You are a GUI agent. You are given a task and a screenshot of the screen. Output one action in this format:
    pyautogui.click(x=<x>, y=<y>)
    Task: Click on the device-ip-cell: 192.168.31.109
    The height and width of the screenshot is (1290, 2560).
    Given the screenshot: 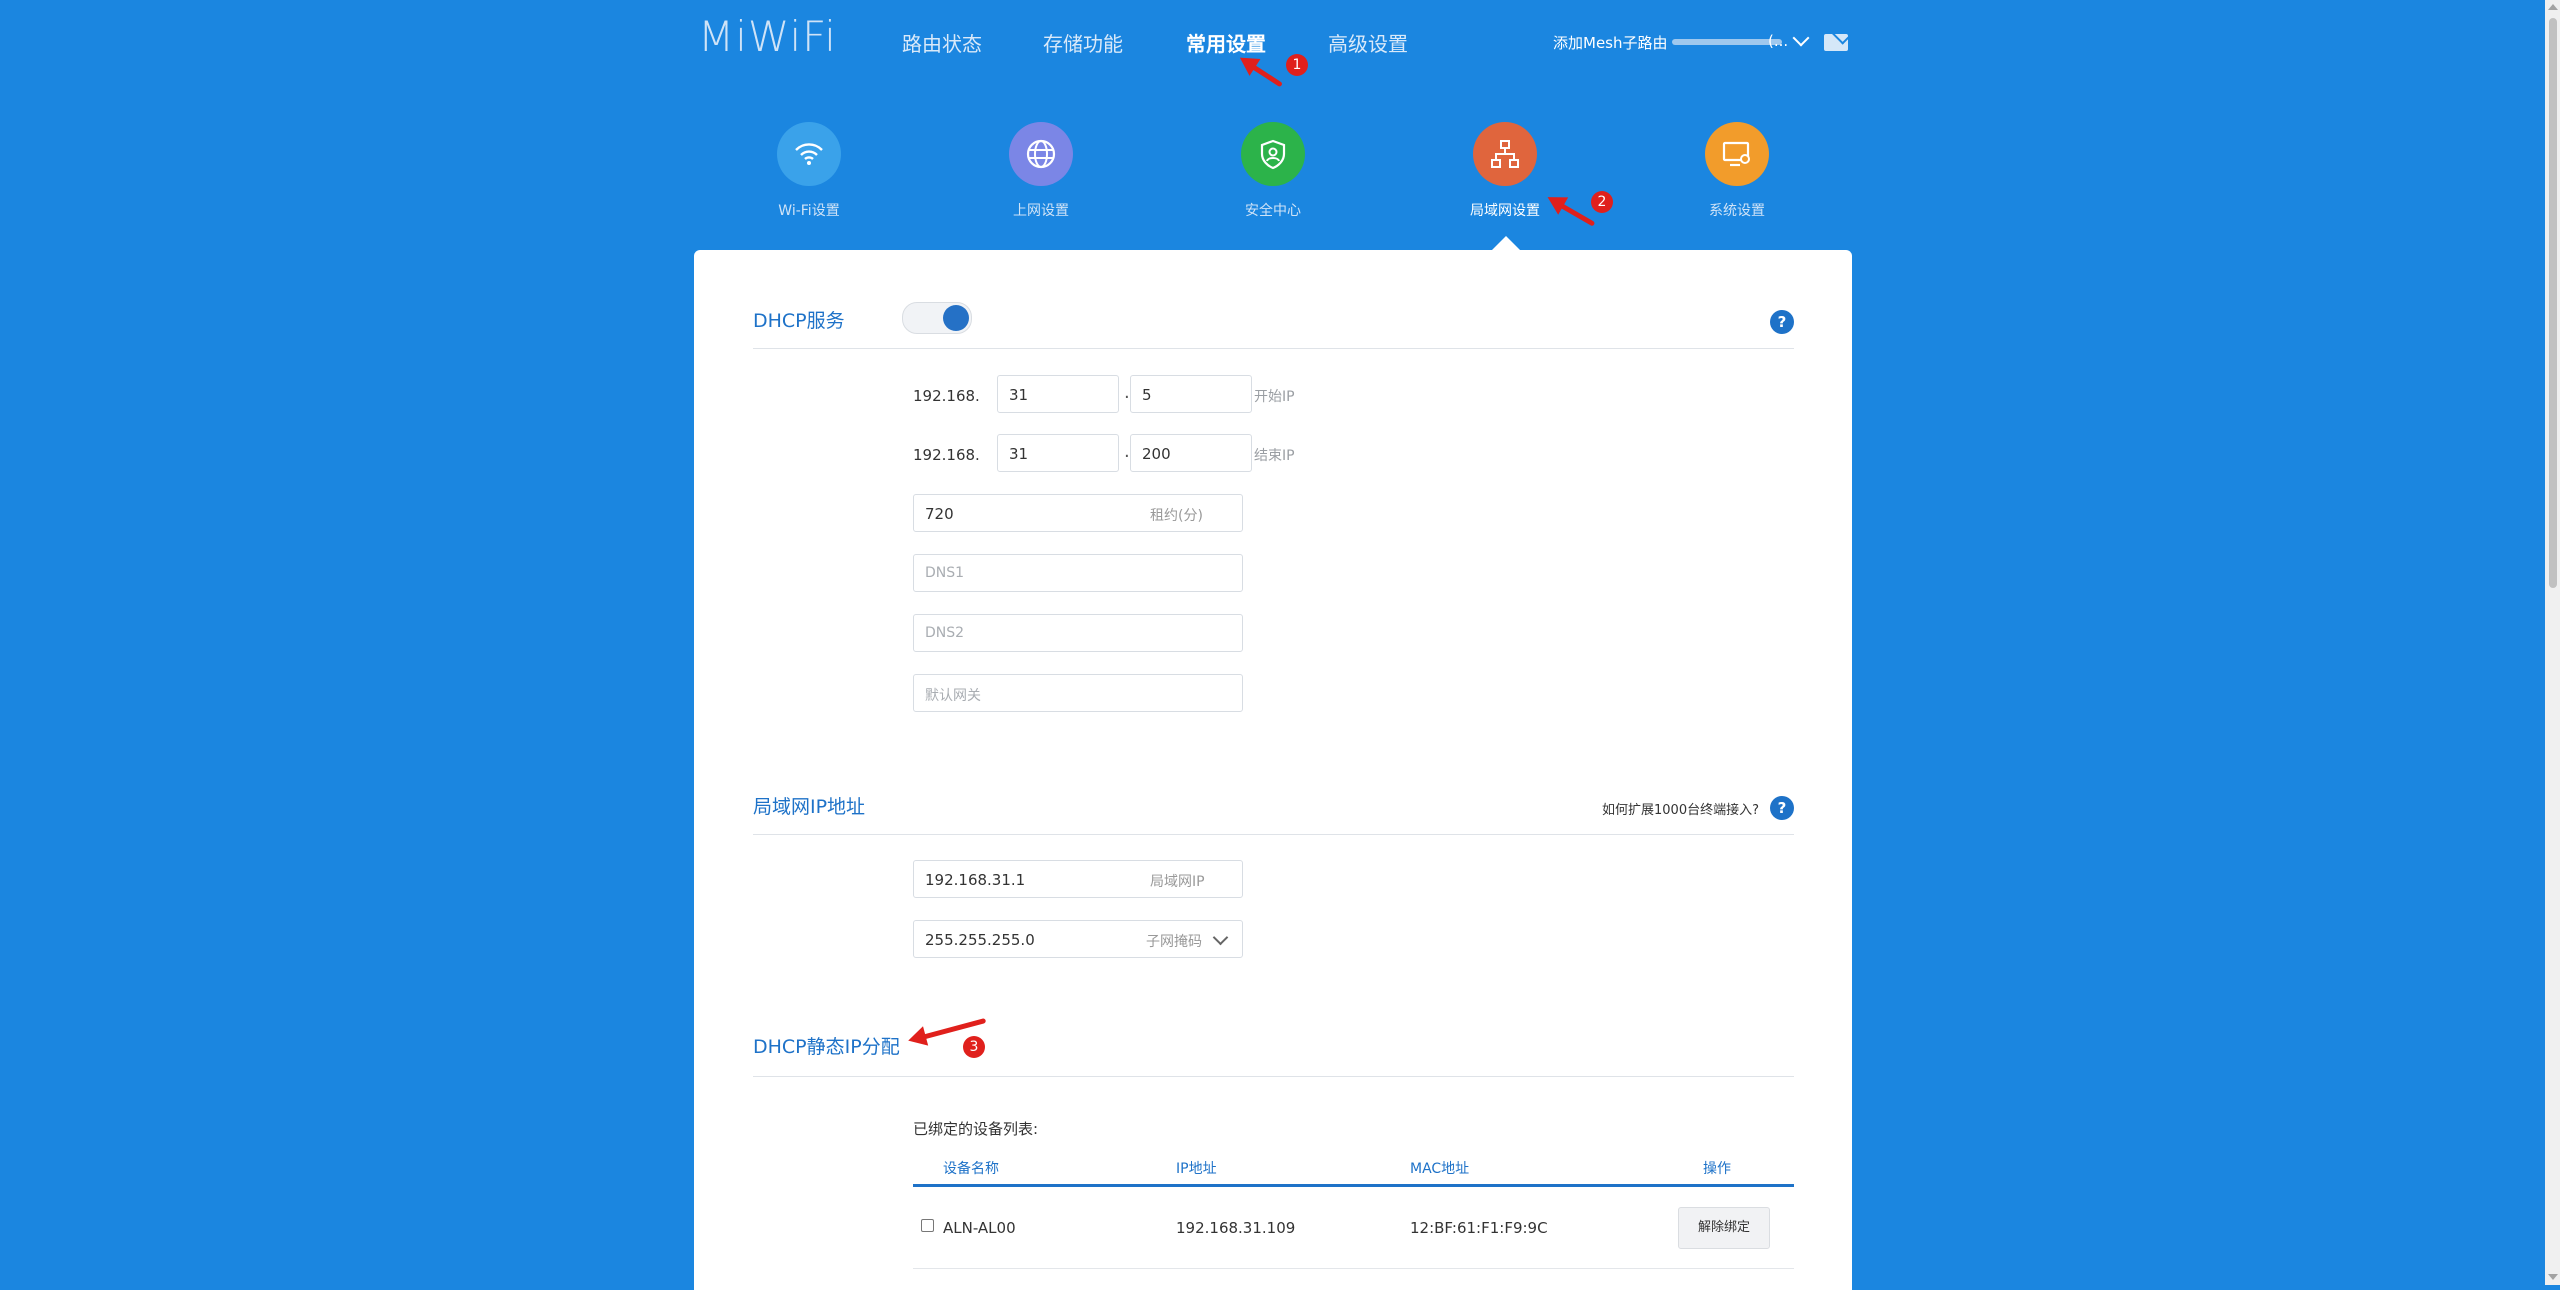 What is the action you would take?
    pyautogui.click(x=1236, y=1228)
    